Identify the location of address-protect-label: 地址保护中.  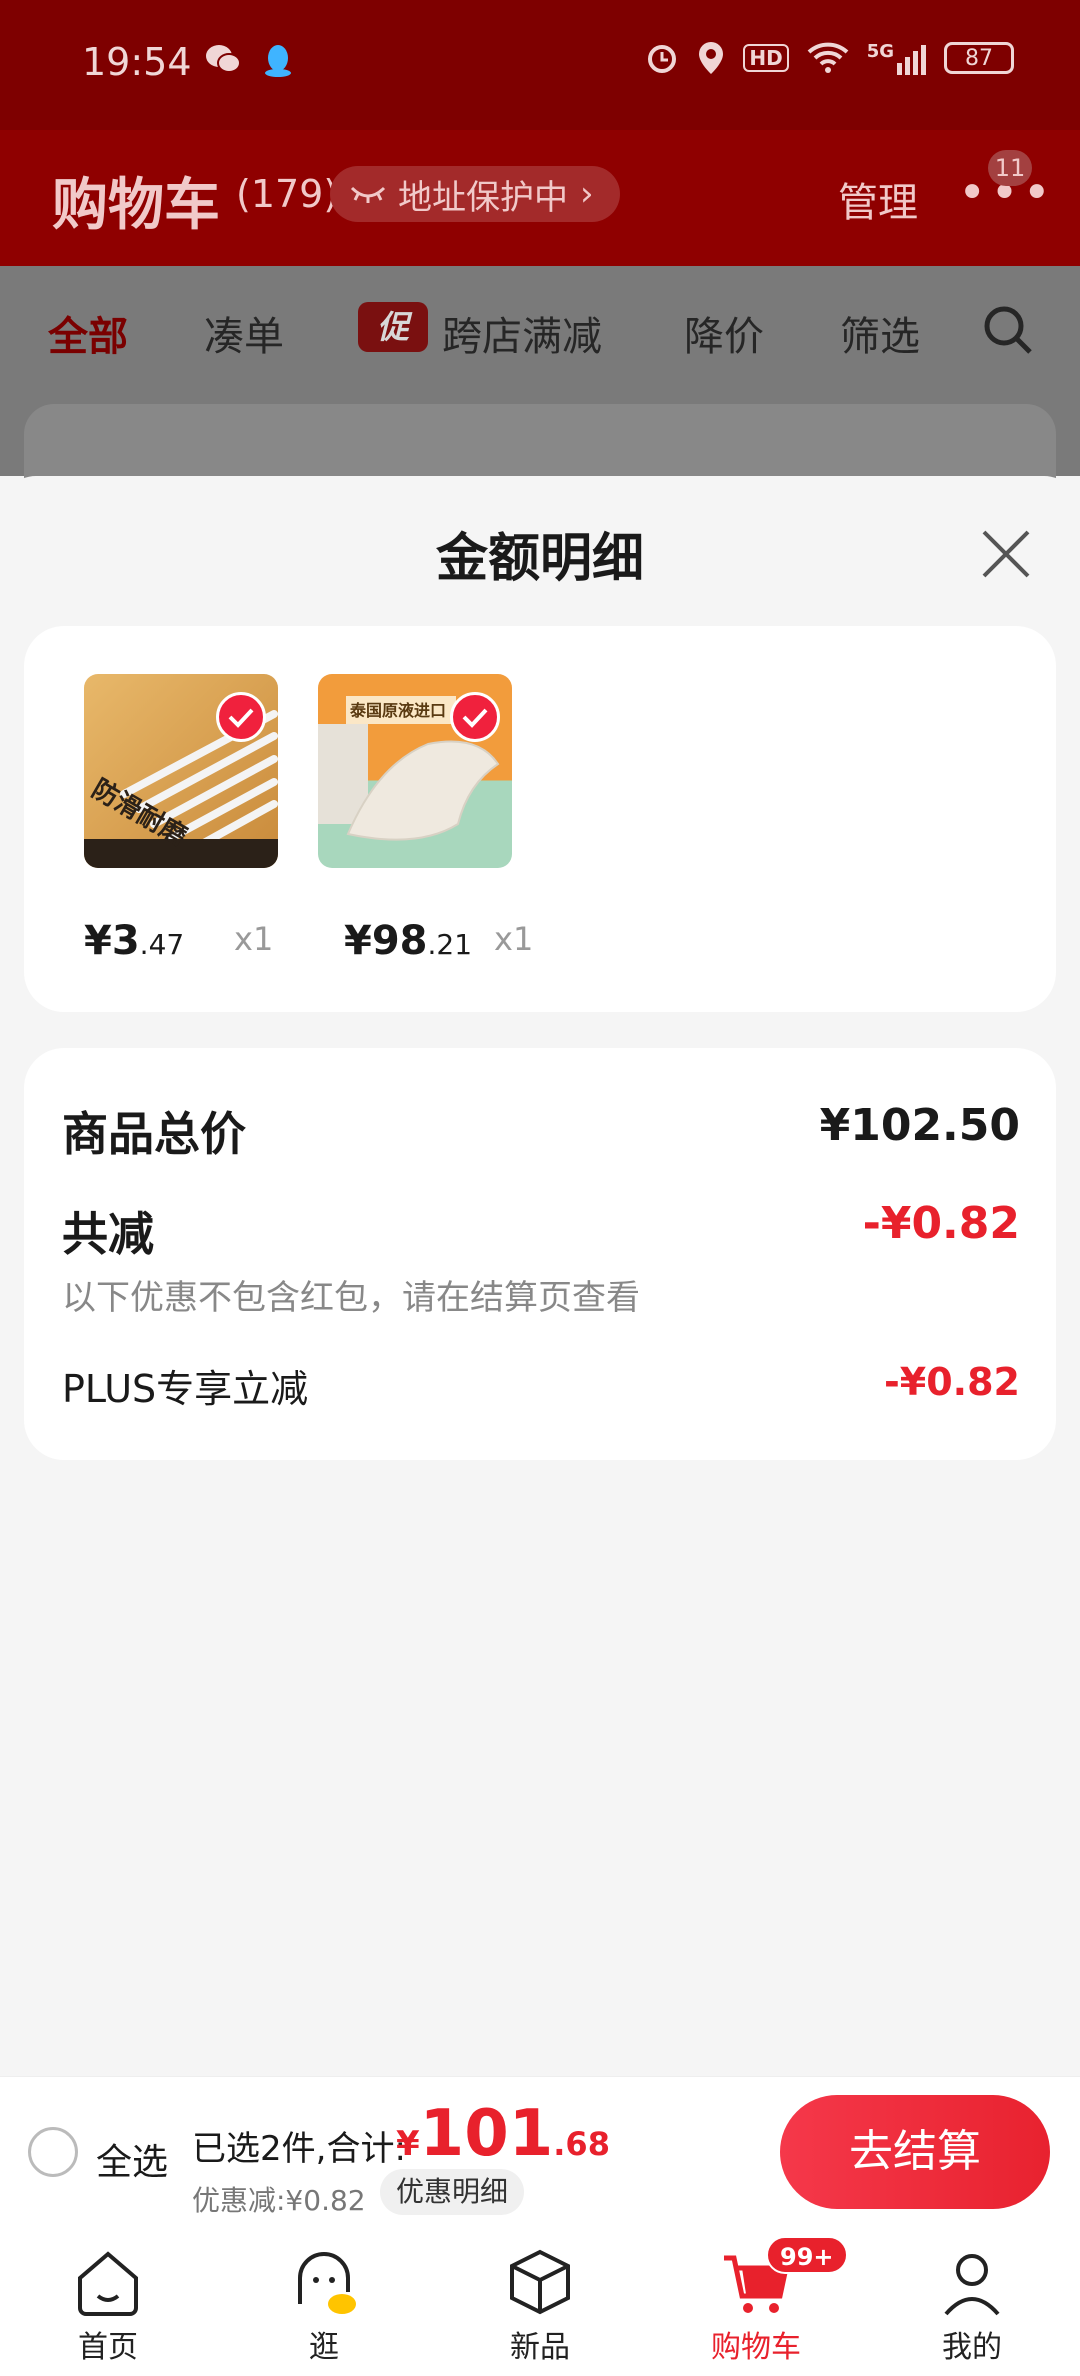
(483, 197).